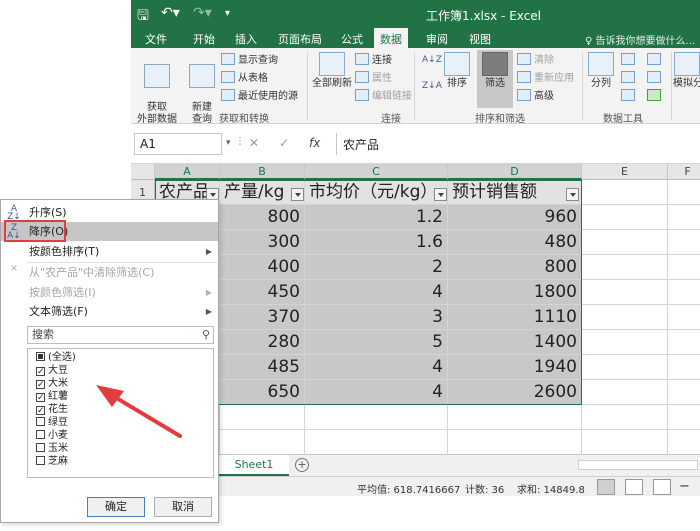 The height and width of the screenshot is (531, 700). I want to click on checkbox: ✓, so click(40, 398).